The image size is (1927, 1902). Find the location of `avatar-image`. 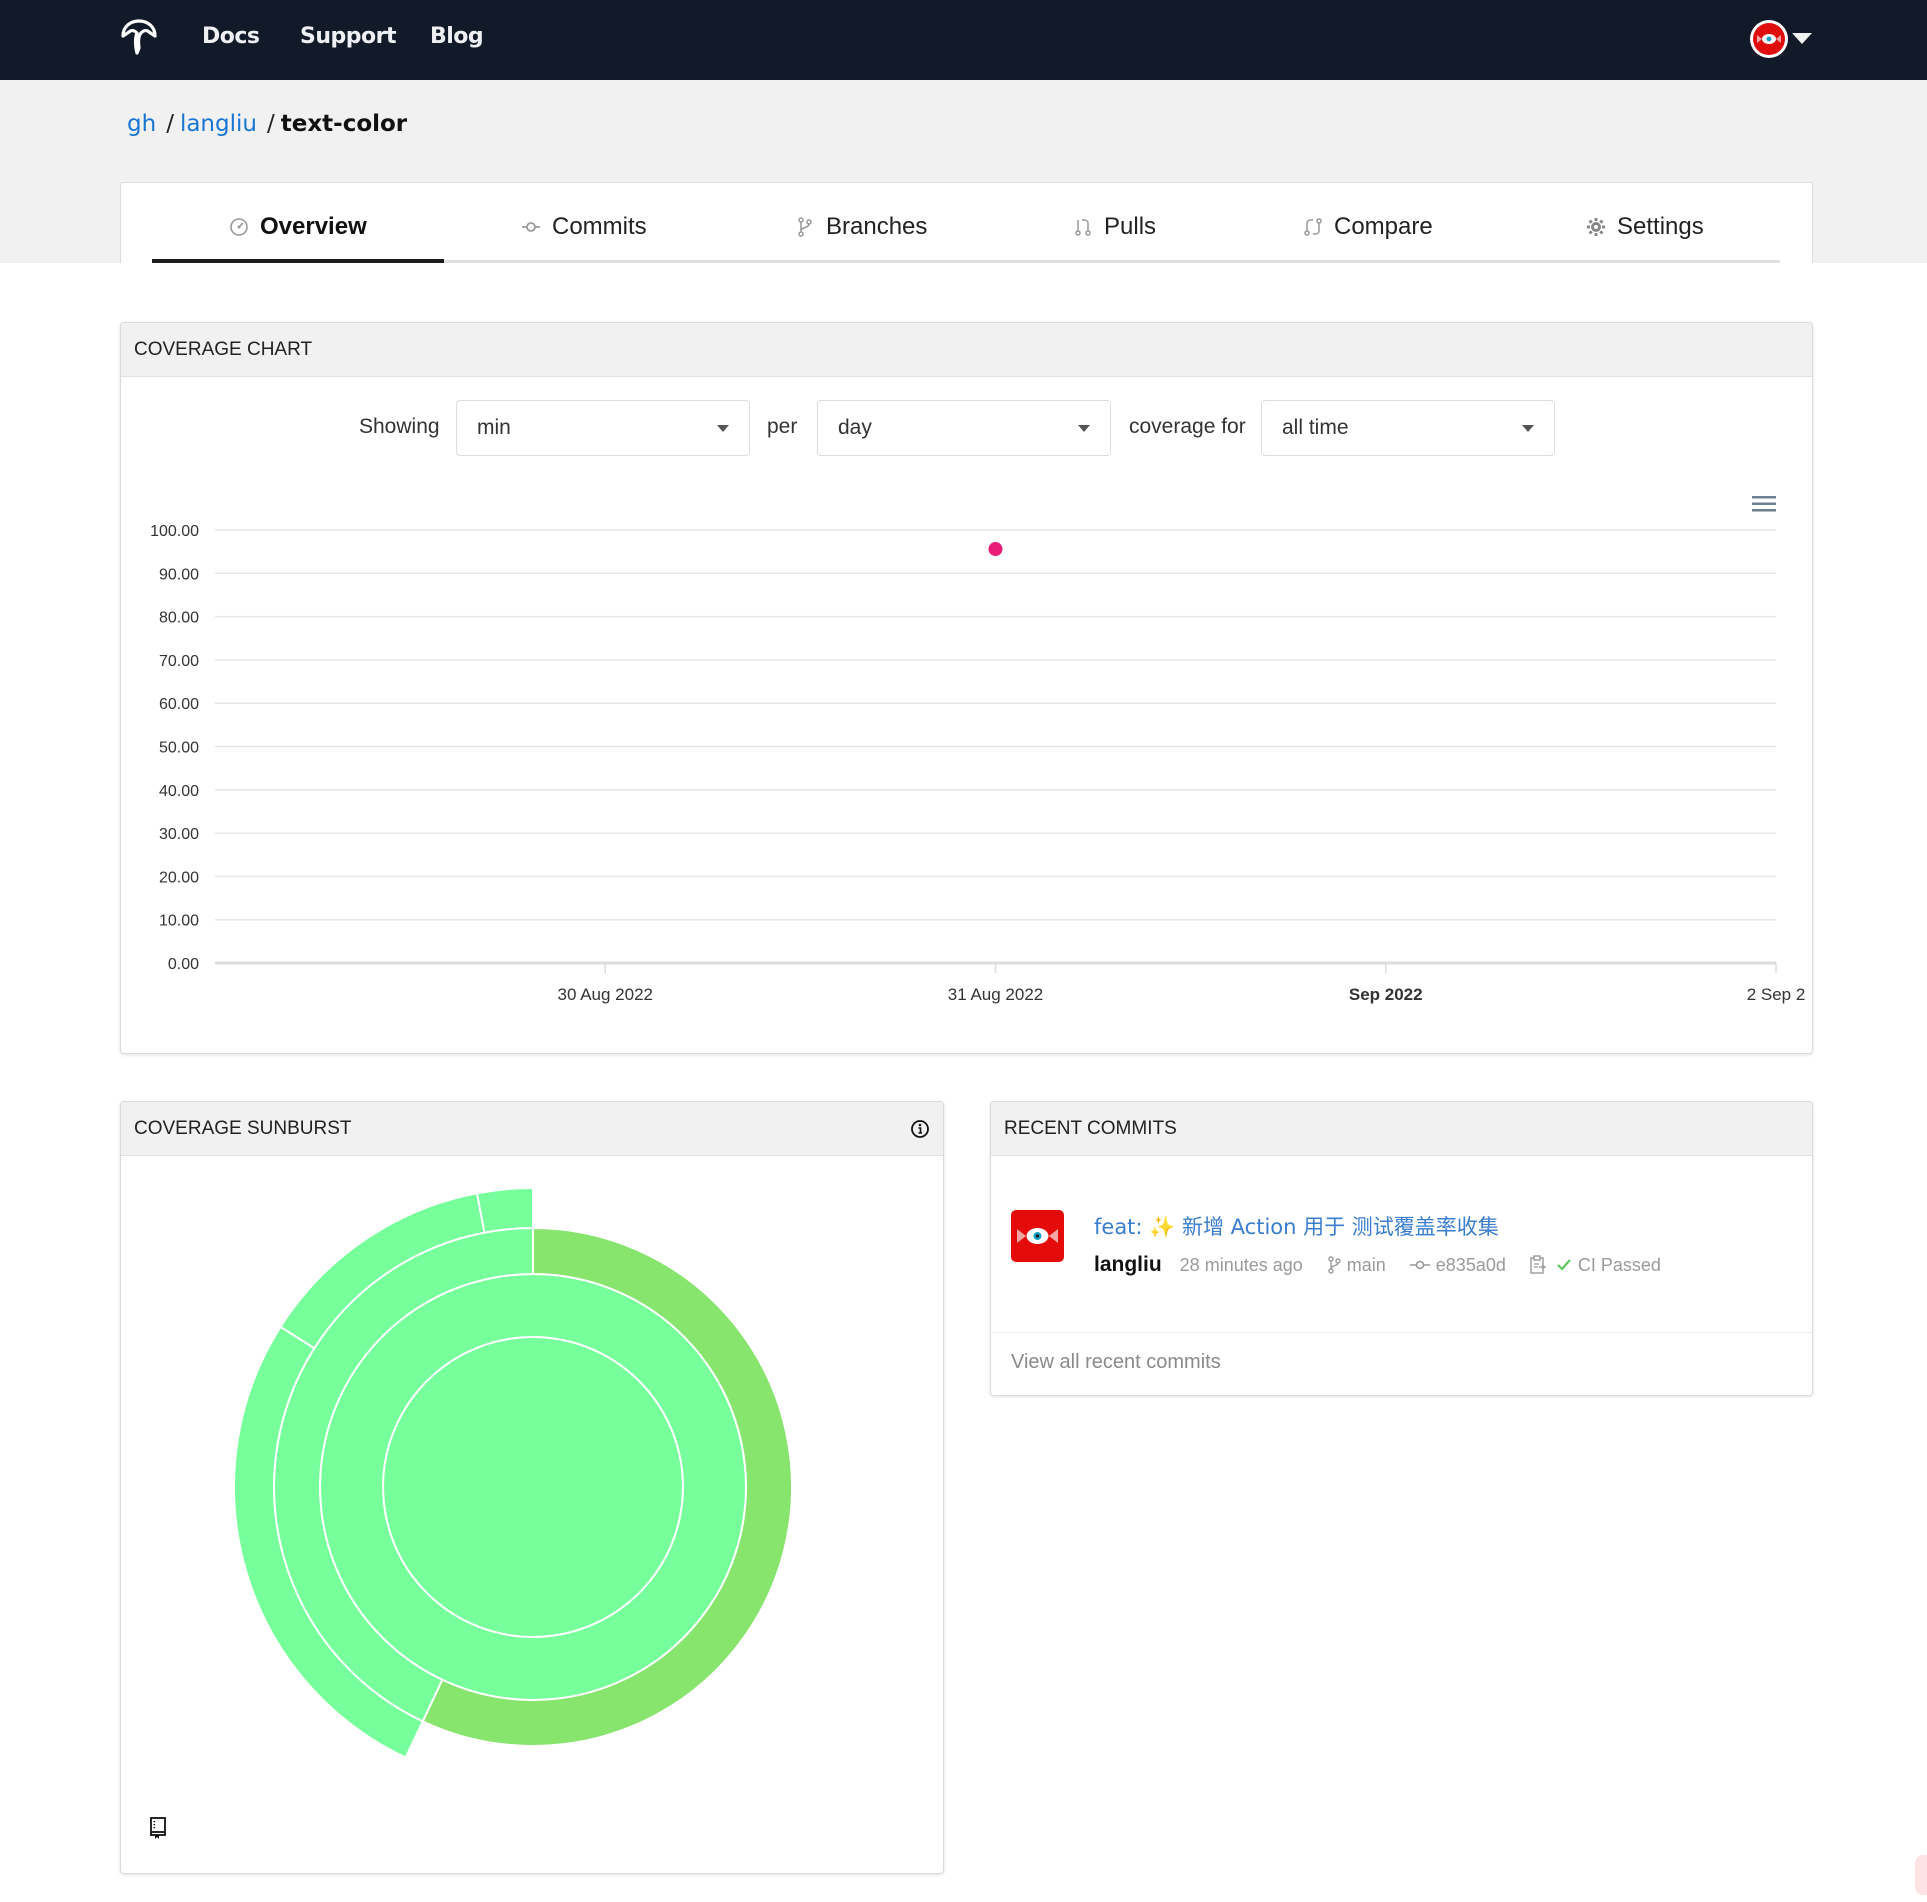

avatar-image is located at coordinates (1769, 39).